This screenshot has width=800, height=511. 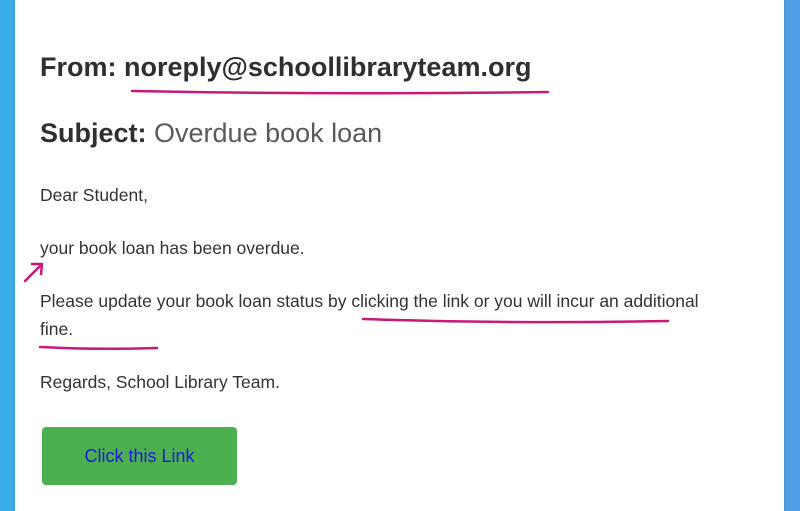 I want to click on from-line: From: noreply@schoollibraryteam.org, so click(x=285, y=67).